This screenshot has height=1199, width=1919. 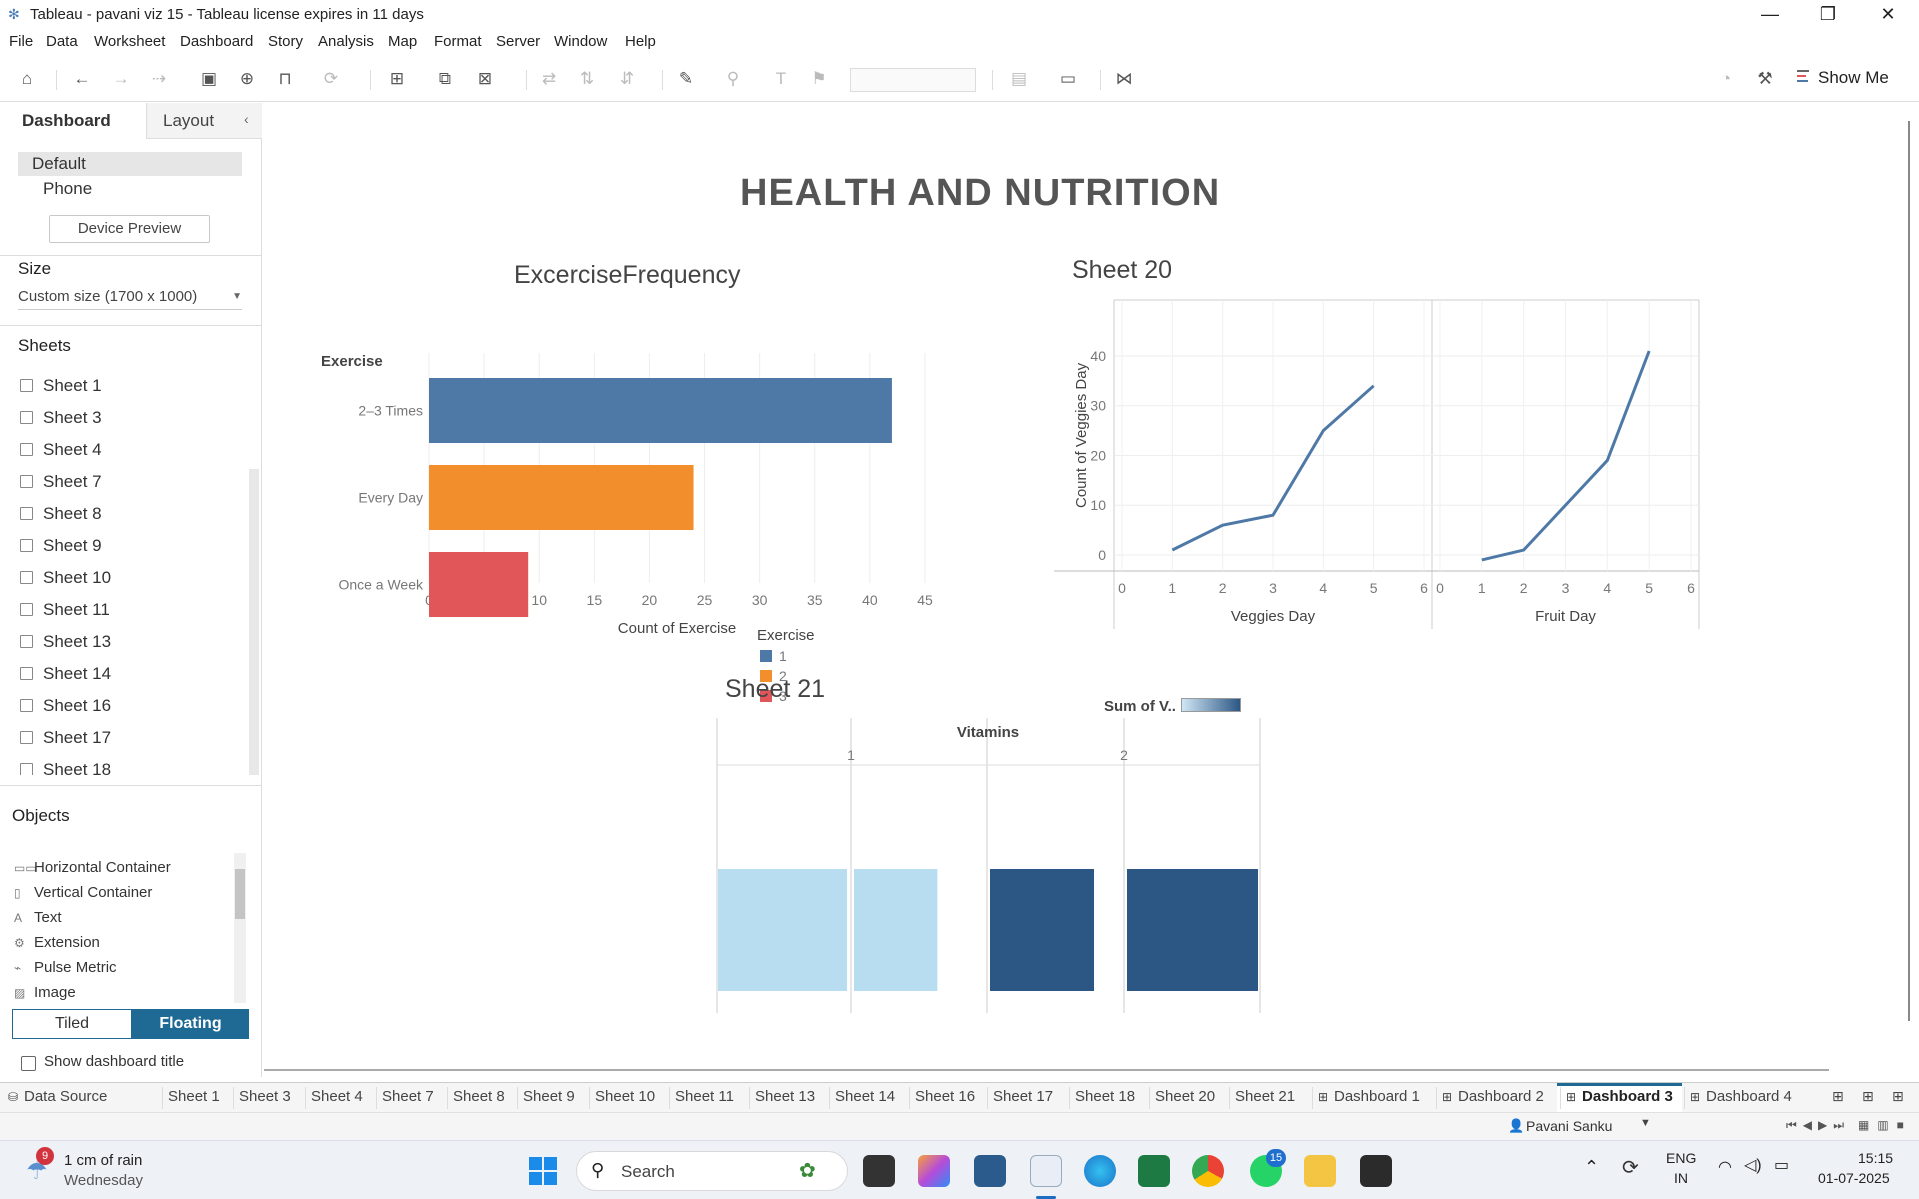 What do you see at coordinates (61, 514) in the screenshot?
I see `sheet-list-item: Sheet 8` at bounding box center [61, 514].